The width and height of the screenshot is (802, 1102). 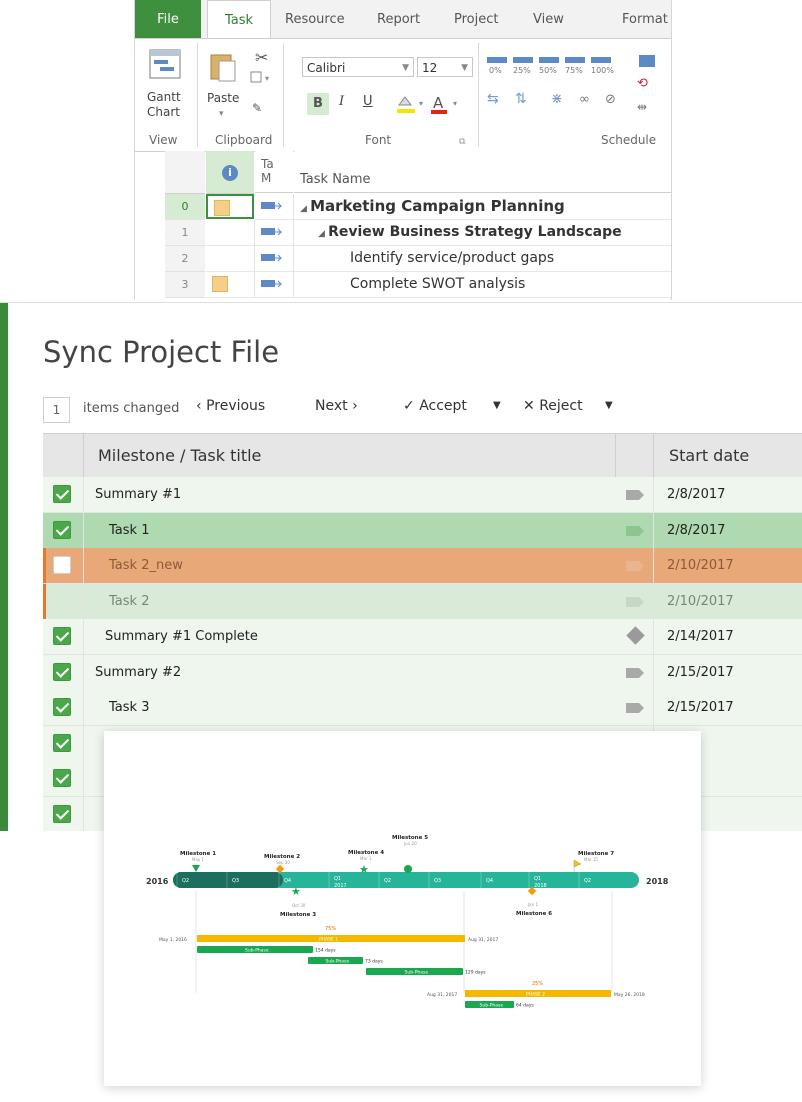 What do you see at coordinates (497, 406) in the screenshot?
I see `accept-dropdown-icon: ▼` at bounding box center [497, 406].